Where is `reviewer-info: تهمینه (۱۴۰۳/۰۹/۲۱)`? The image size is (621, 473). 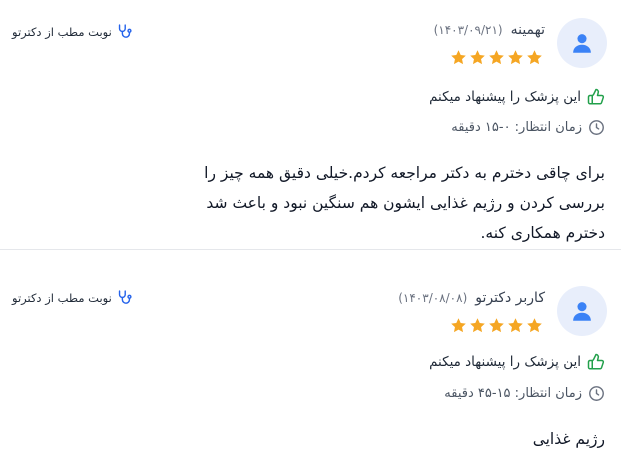 reviewer-info: تهمینه (۱۴۰۳/۰۹/۲۱) is located at coordinates (489, 30).